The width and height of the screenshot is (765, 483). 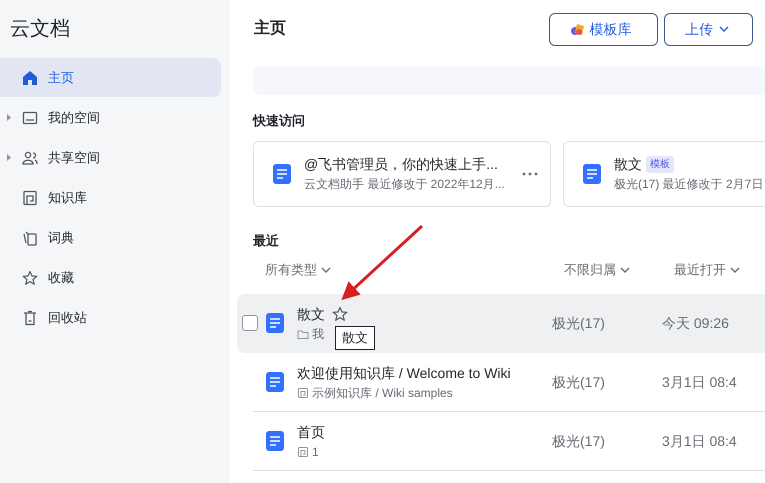 I want to click on page-title: 主页, so click(x=270, y=28).